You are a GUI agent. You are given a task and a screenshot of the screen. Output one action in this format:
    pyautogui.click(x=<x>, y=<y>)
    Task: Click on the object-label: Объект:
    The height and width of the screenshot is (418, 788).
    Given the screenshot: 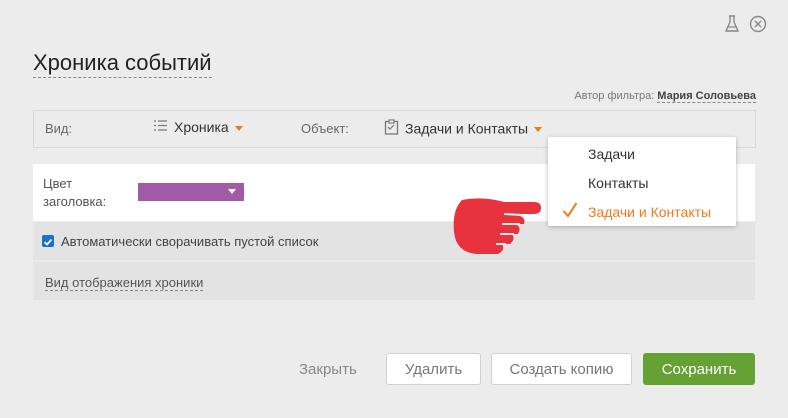 What is the action you would take?
    pyautogui.click(x=325, y=128)
    